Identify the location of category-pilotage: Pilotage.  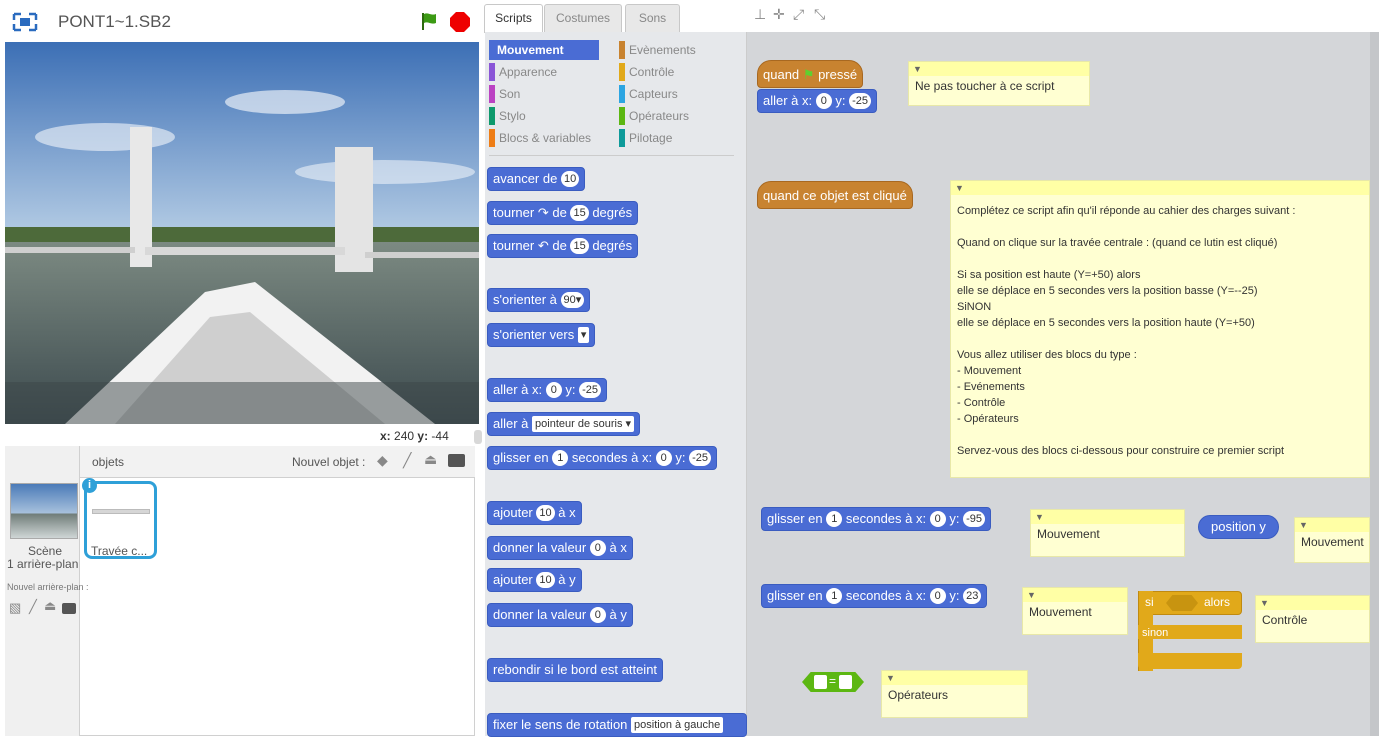
(674, 138).